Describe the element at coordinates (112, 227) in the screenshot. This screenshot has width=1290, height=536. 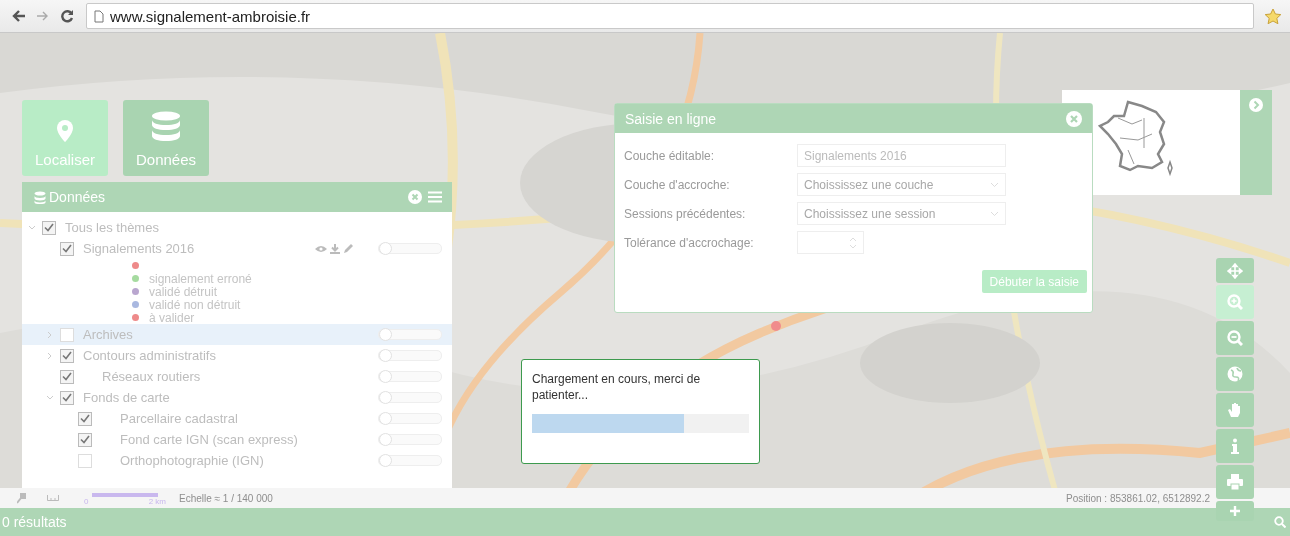
I see `layer-label: Tous les thèmes` at that location.